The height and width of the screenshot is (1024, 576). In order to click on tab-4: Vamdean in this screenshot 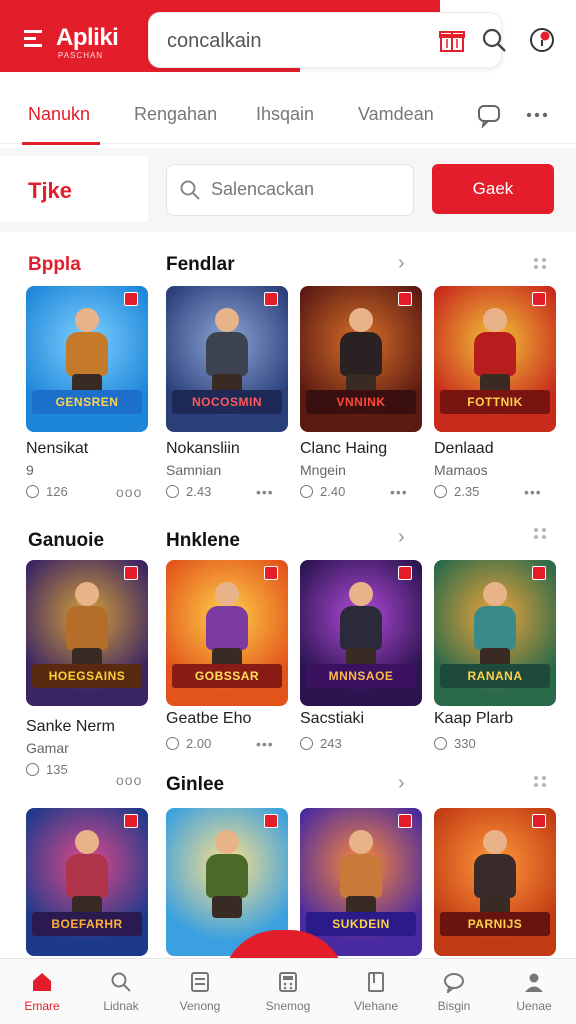, I will do `click(396, 114)`.